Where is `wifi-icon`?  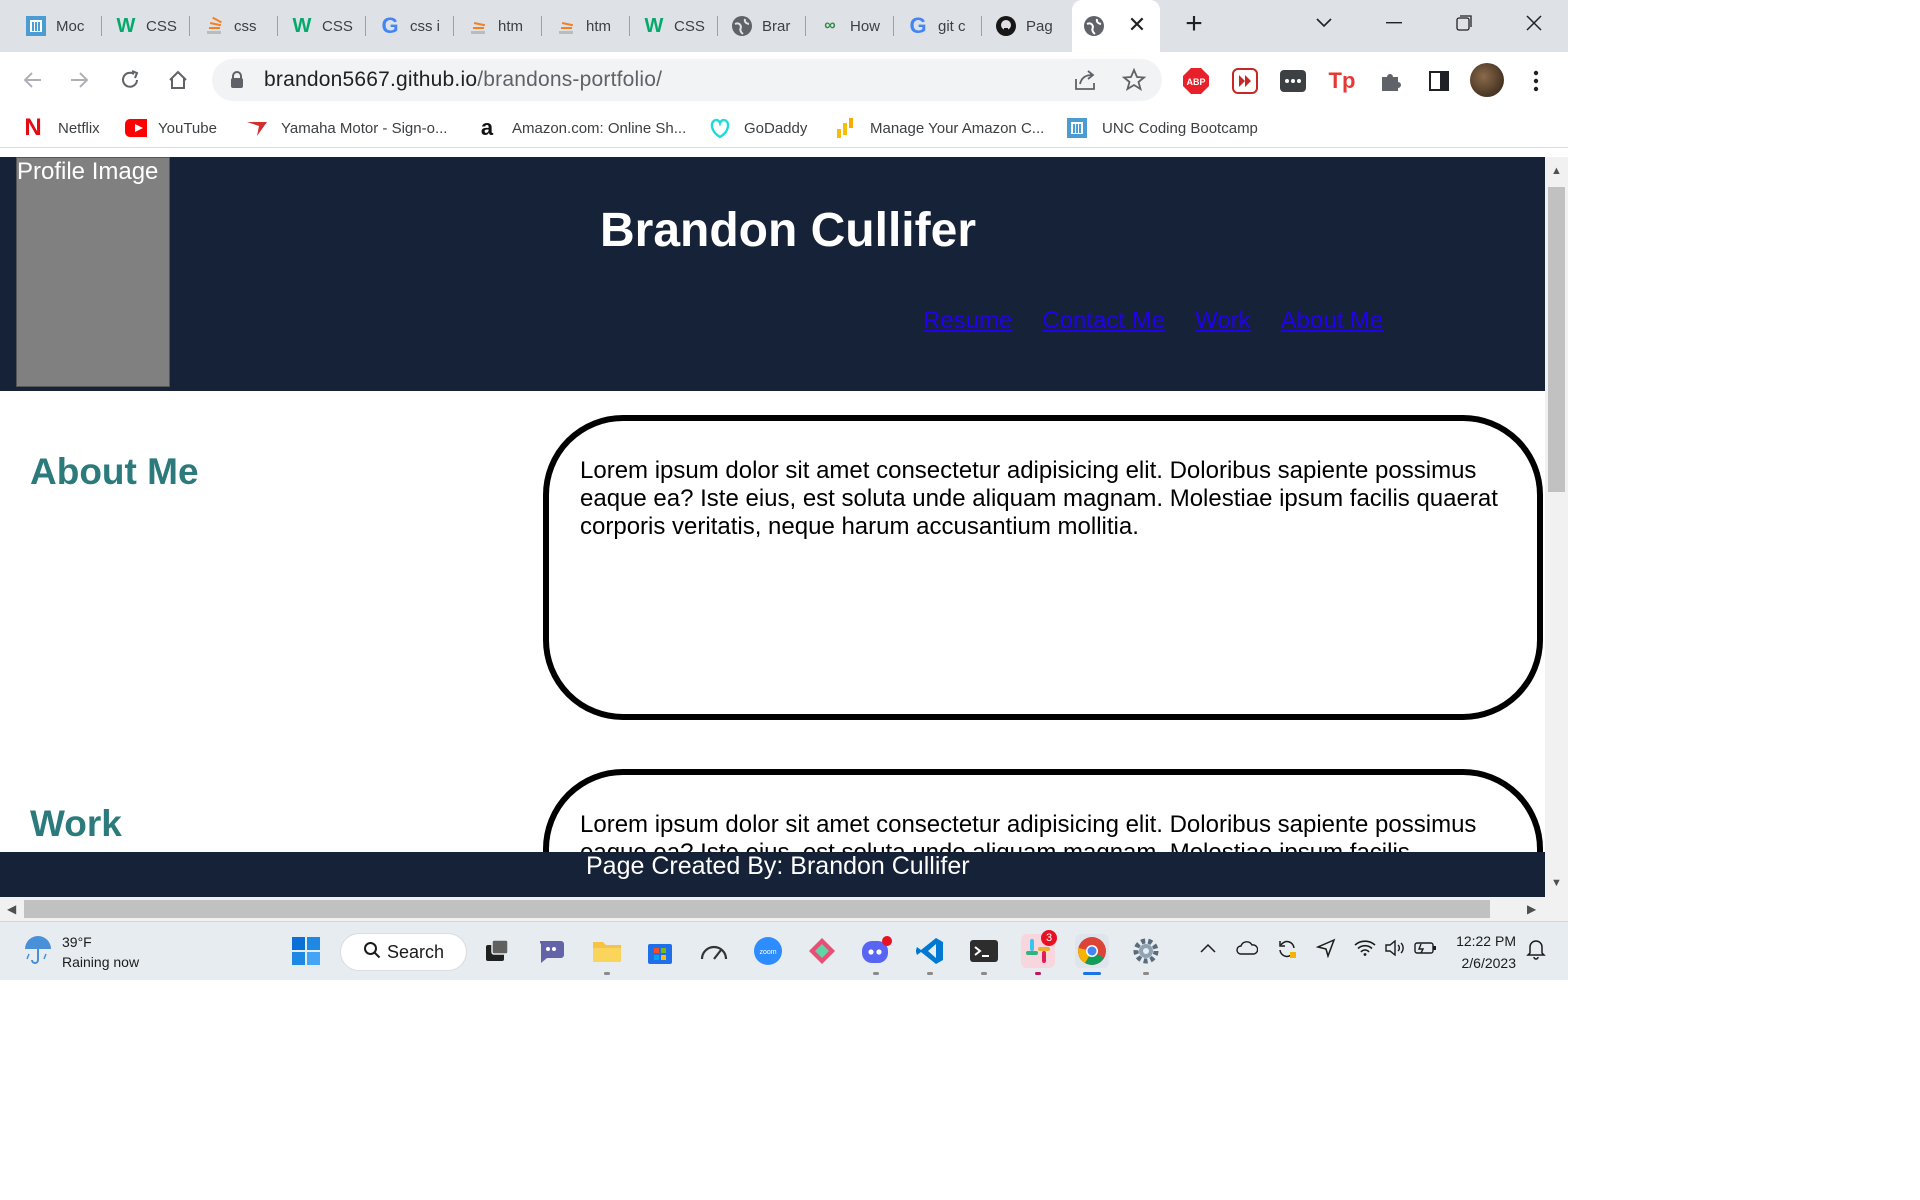
wifi-icon is located at coordinates (1365, 950).